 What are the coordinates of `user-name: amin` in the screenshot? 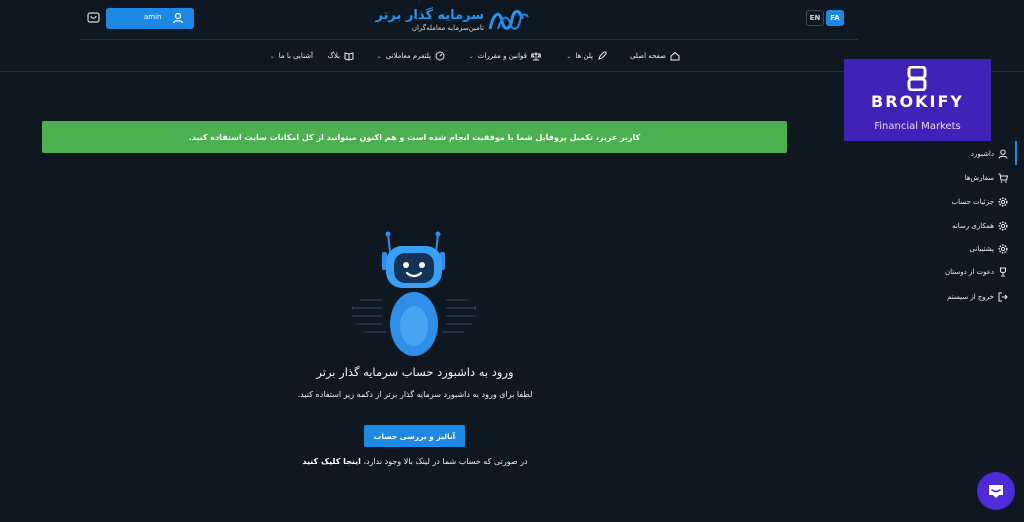 It's located at (153, 17).